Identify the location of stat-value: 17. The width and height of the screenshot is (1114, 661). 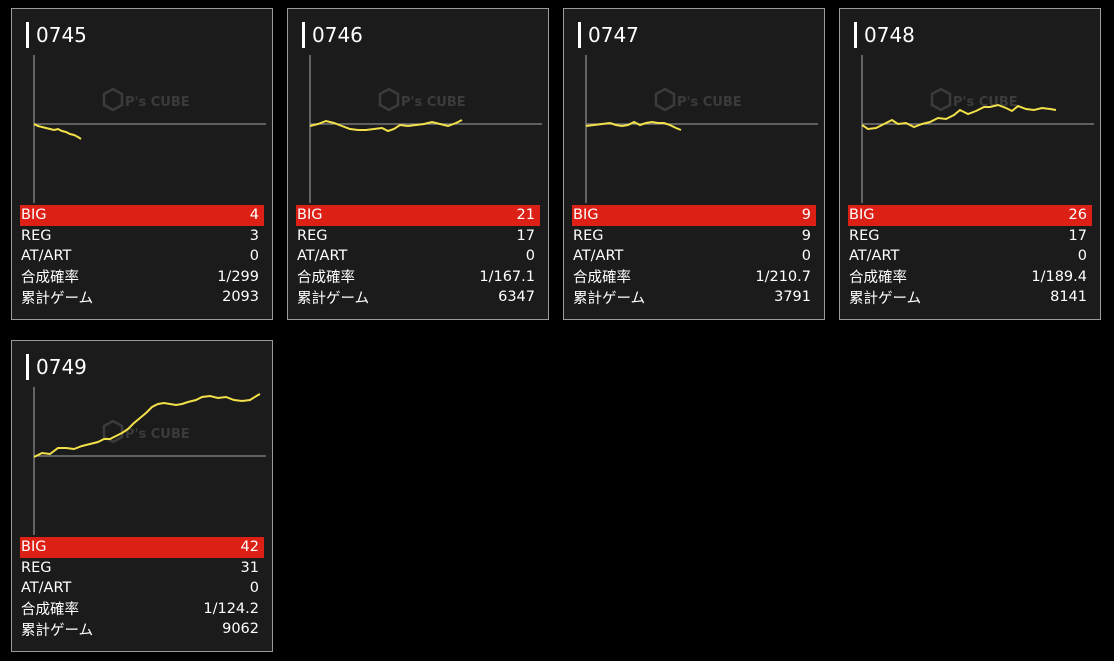
(525, 235).